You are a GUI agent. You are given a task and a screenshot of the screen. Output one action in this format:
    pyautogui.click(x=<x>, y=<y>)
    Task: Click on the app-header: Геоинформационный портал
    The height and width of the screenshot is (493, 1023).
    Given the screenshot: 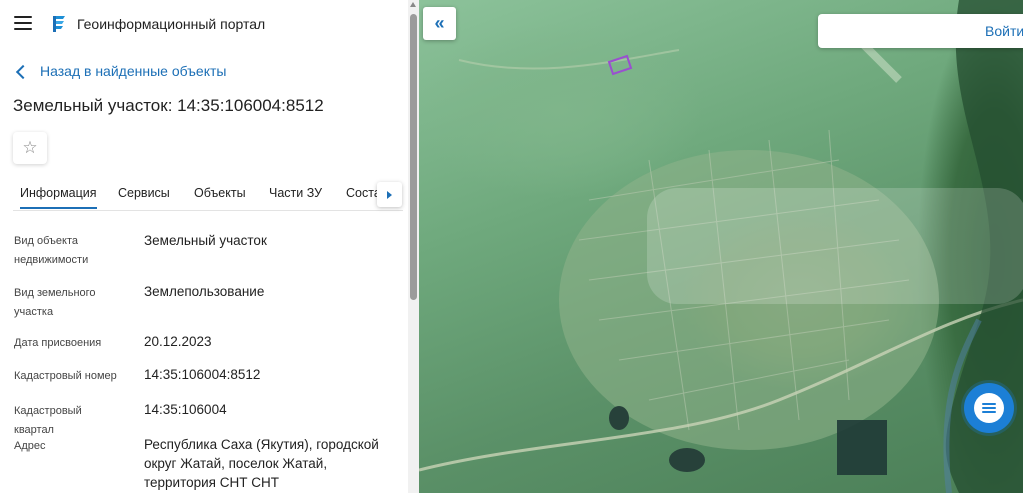 What is the action you would take?
    pyautogui.click(x=209, y=24)
    